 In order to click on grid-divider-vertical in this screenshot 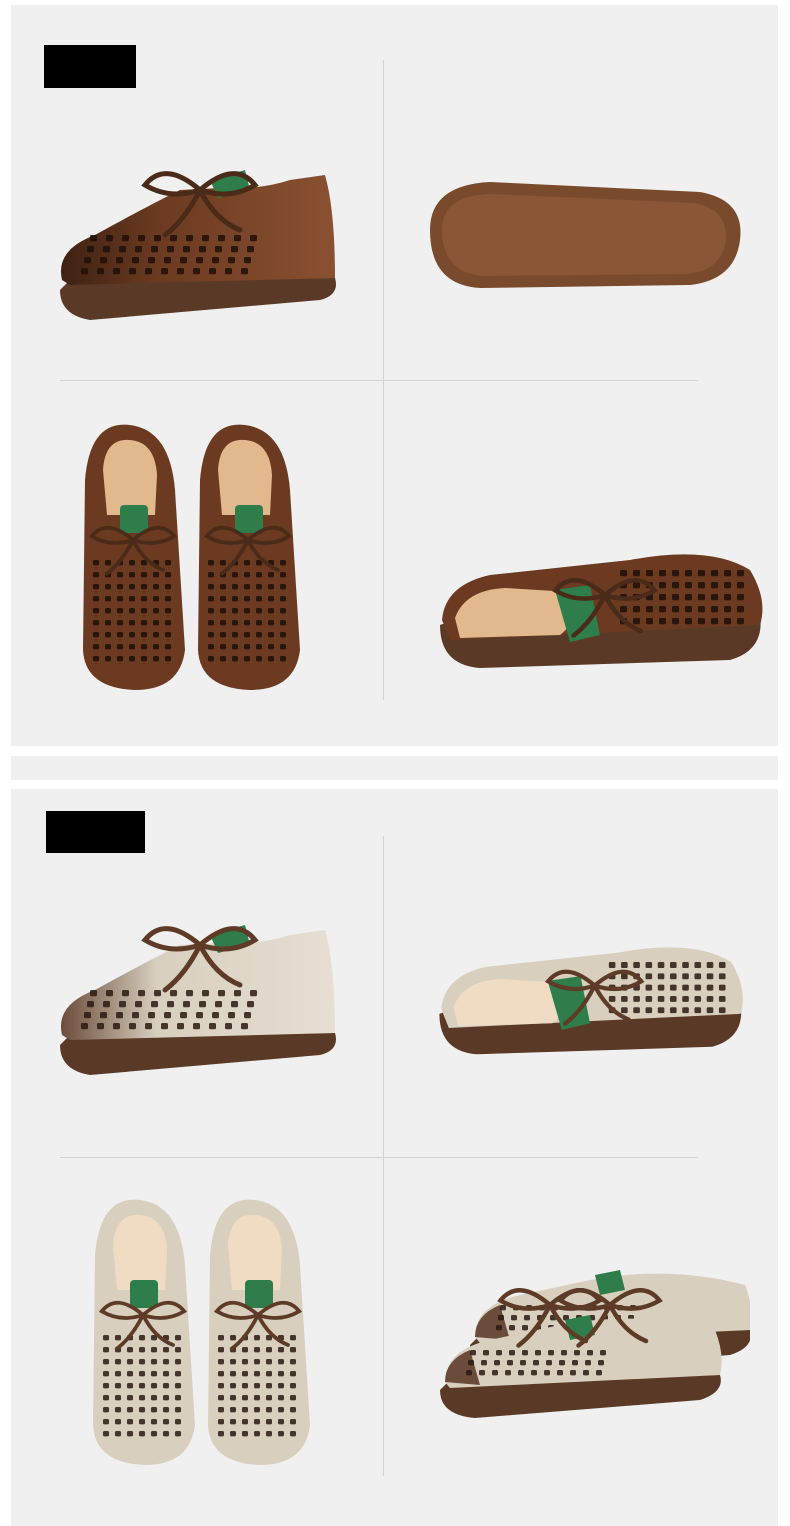, I will do `click(383, 1156)`.